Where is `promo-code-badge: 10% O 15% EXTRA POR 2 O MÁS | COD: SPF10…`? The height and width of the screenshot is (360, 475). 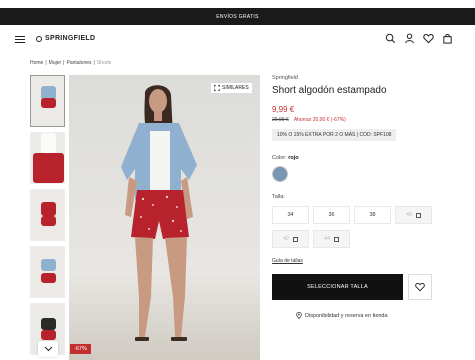
promo-code-badge: 10% O 15% EXTRA POR 2 O MÁS | COD: SPF10… is located at coordinates (334, 135).